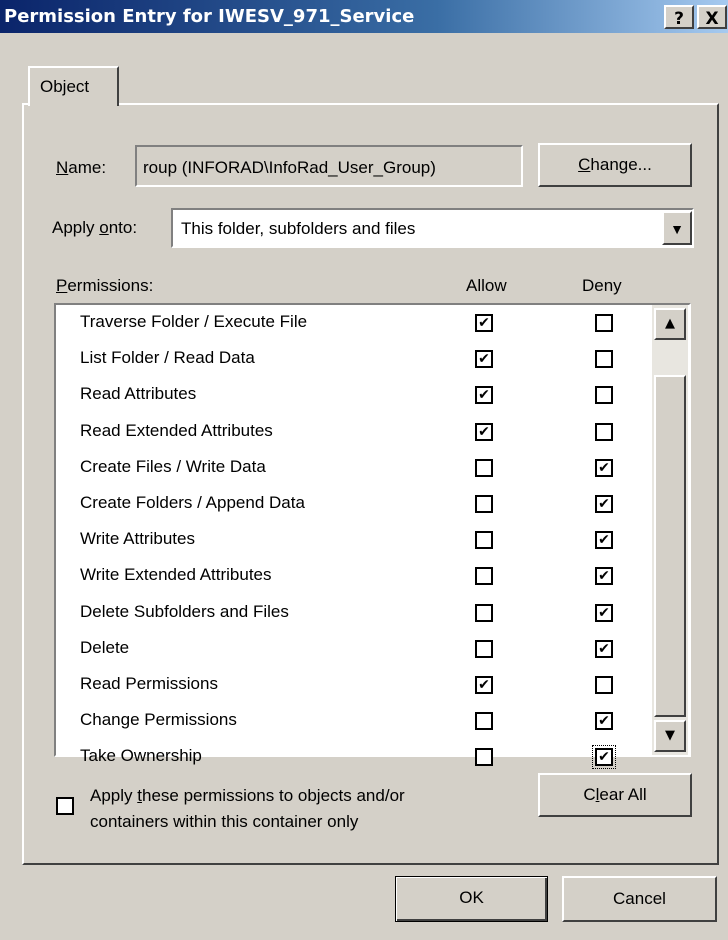  Describe the element at coordinates (105, 647) in the screenshot. I see `permission-name: Delete` at that location.